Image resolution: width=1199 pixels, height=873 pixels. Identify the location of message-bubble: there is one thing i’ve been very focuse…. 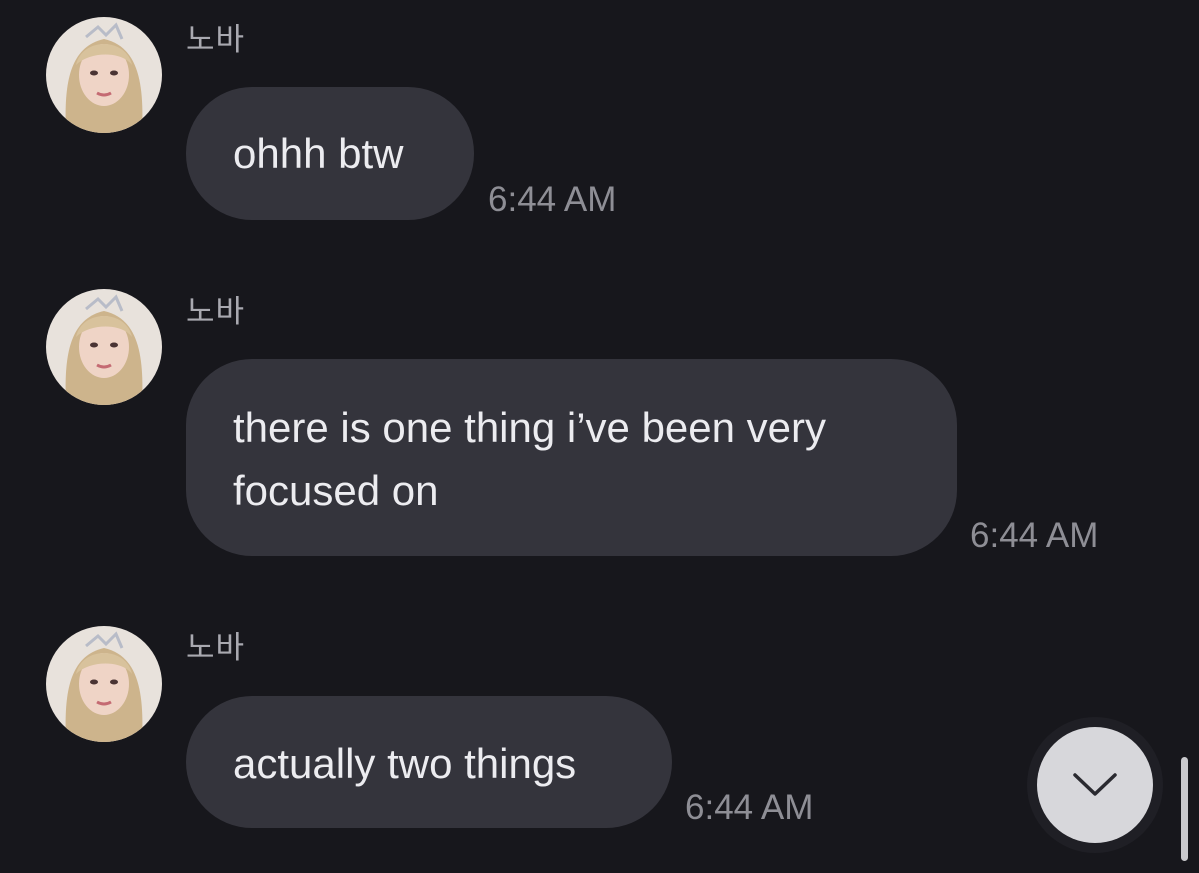
(571, 457).